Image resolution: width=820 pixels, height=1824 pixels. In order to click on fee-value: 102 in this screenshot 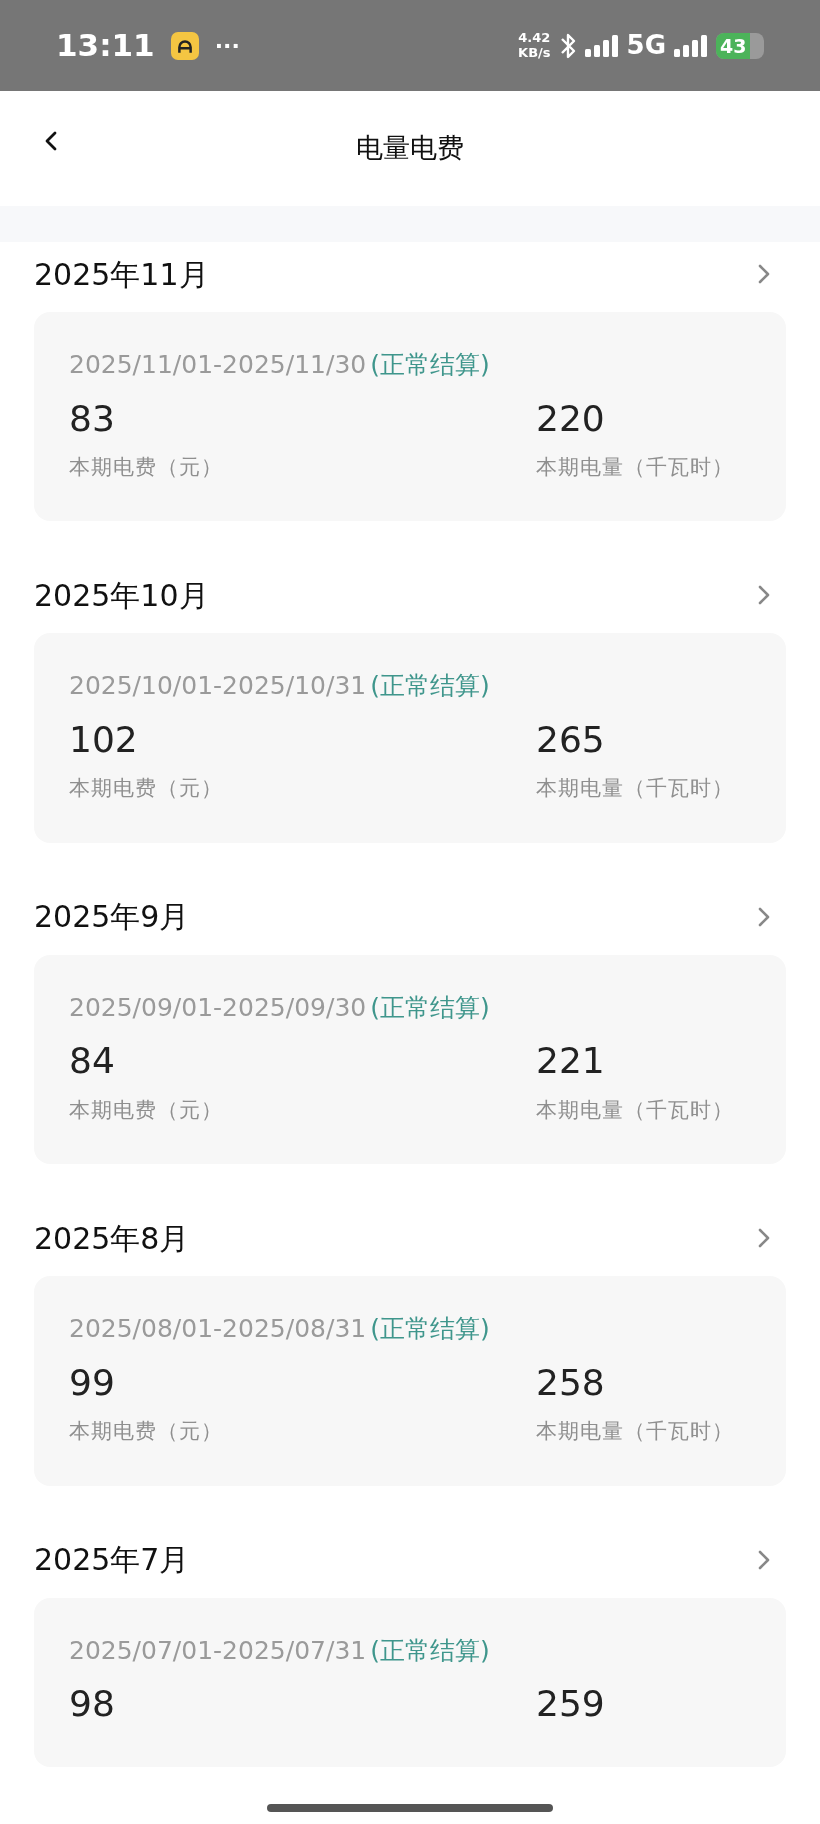, I will do `click(104, 739)`.